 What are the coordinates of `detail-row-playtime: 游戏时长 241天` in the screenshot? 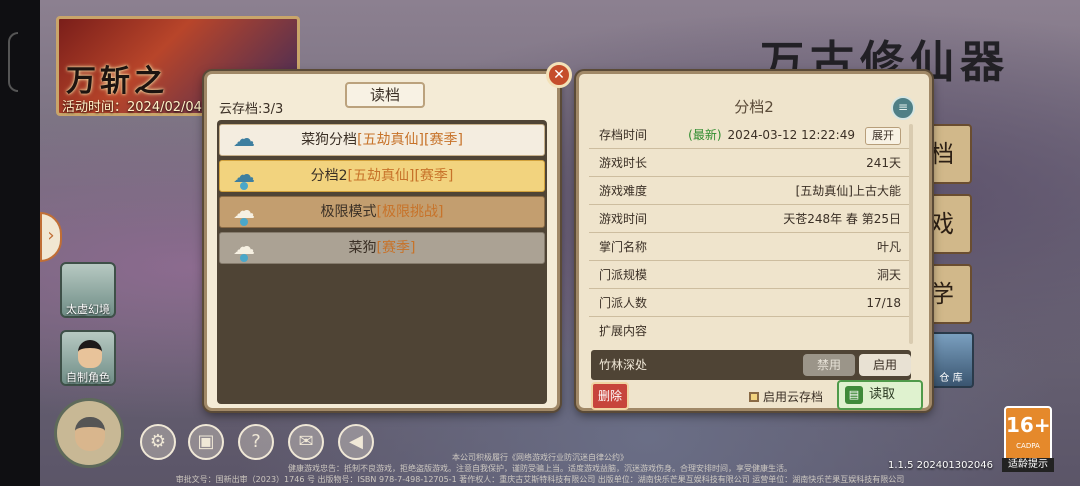 It's located at (750, 163).